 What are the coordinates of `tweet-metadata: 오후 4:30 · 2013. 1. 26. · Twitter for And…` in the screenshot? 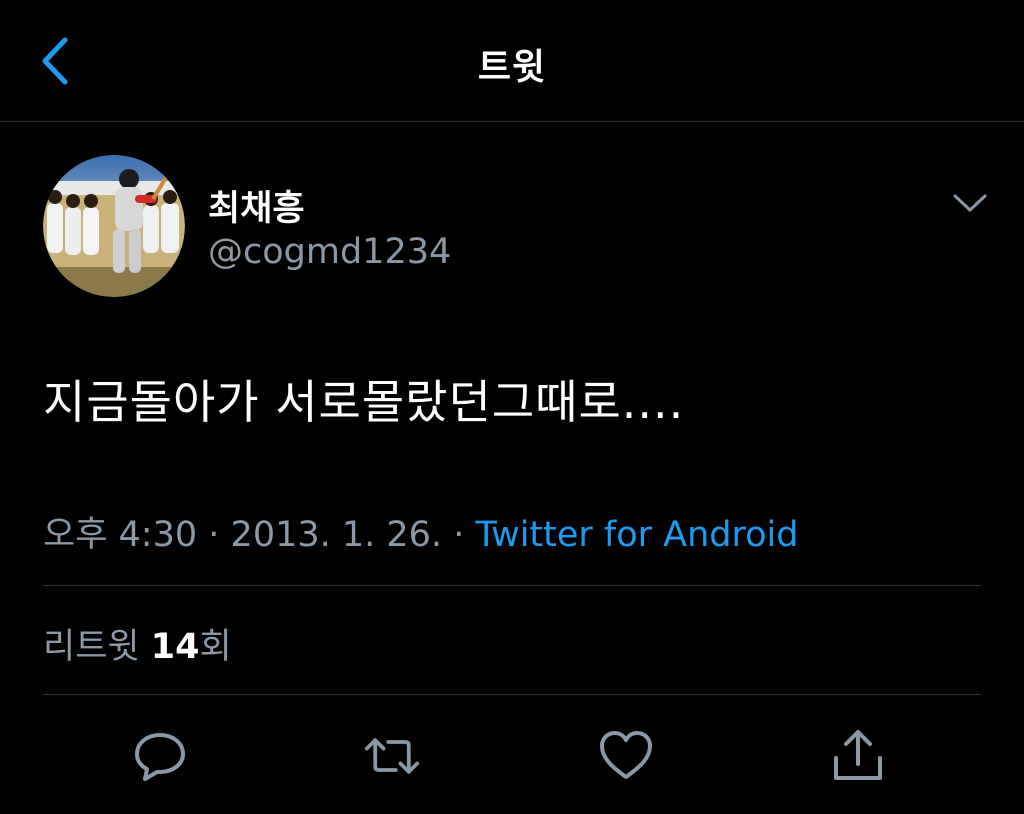 It's located at (420, 531).